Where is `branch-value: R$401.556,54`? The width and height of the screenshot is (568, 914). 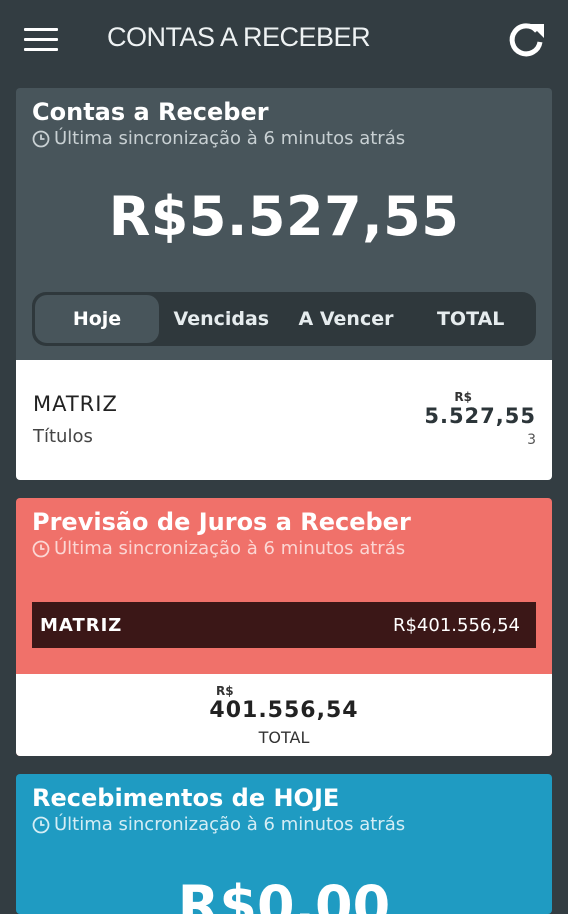 branch-value: R$401.556,54 is located at coordinates (456, 625).